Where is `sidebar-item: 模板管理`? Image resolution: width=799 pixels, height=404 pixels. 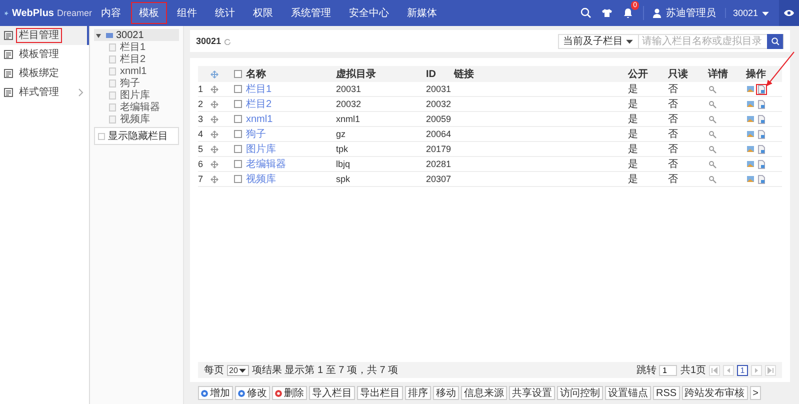 sidebar-item: 模板管理 is located at coordinates (44, 54).